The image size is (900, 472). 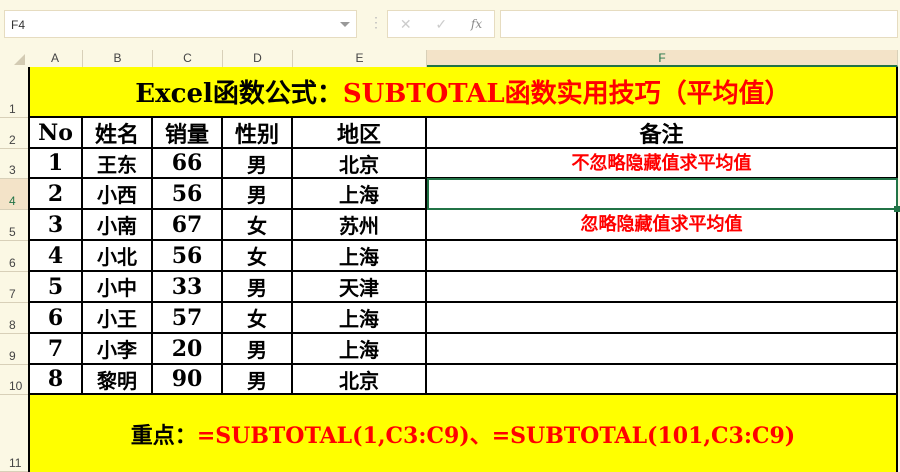 What do you see at coordinates (163, 435) in the screenshot?
I see `footer-label: 重点：` at bounding box center [163, 435].